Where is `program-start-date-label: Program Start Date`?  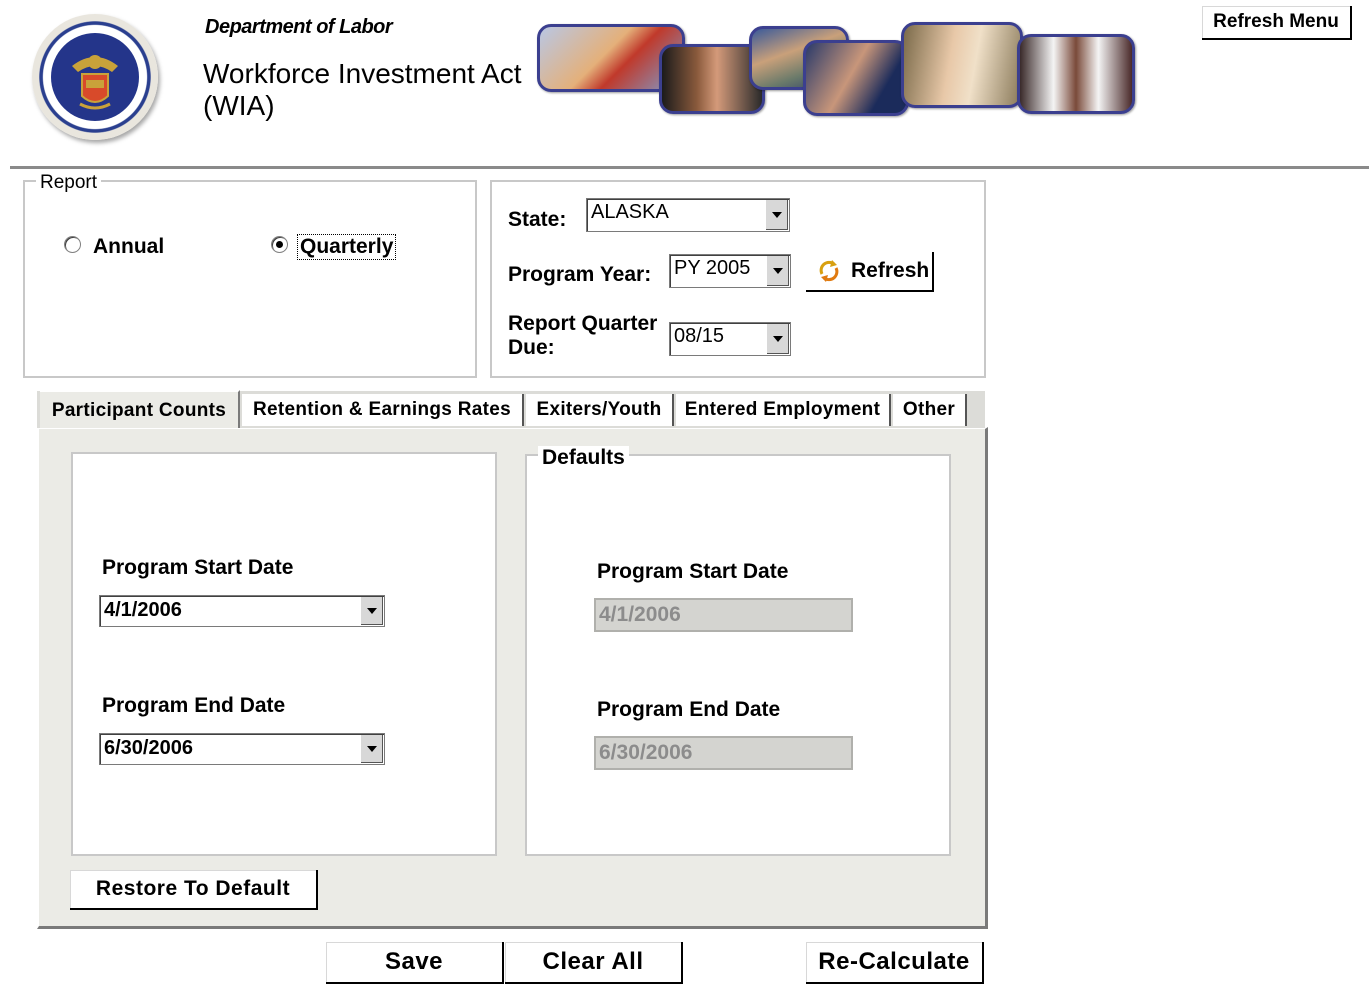 program-start-date-label: Program Start Date is located at coordinates (198, 567).